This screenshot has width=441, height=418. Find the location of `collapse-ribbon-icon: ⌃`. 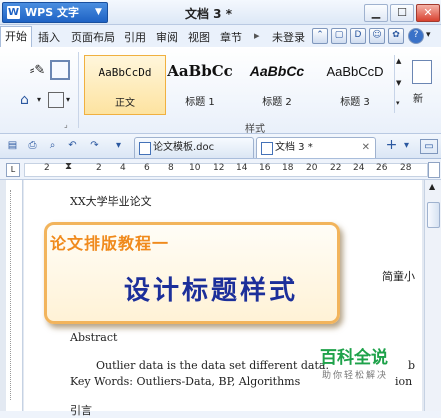

collapse-ribbon-icon: ⌃ is located at coordinates (320, 36).